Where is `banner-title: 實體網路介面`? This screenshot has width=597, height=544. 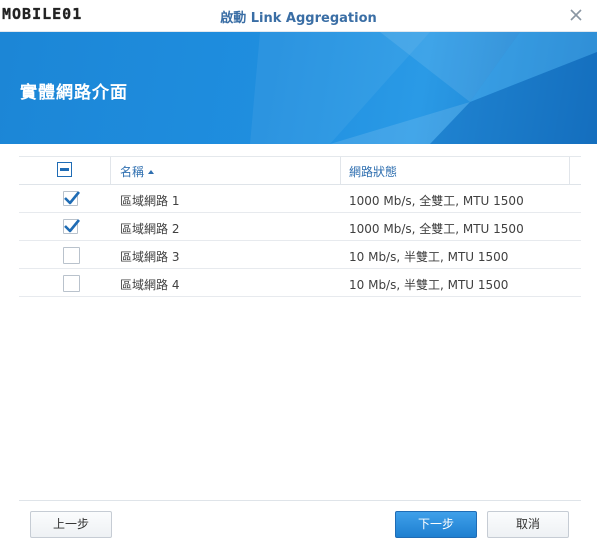
banner-title: 實體網路介面 is located at coordinates (74, 93).